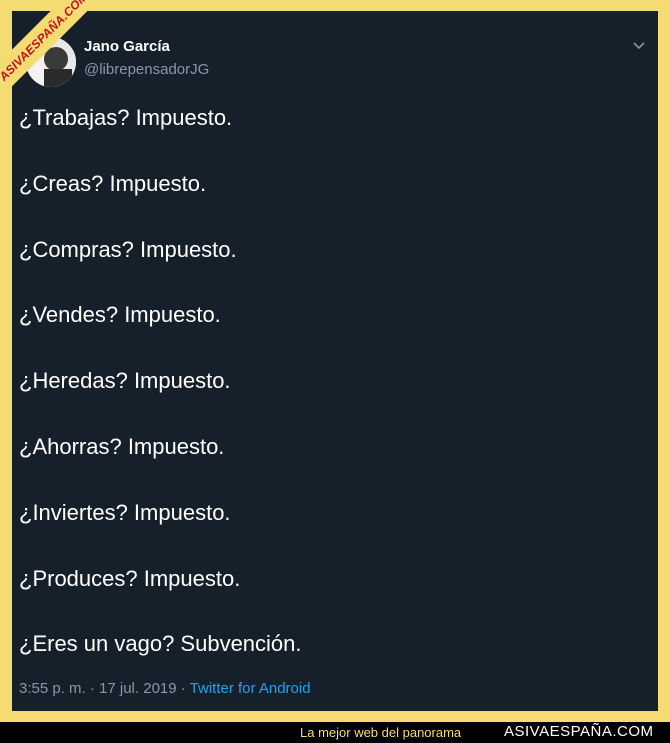  Describe the element at coordinates (639, 46) in the screenshot. I see `chevron-down-icon` at that location.